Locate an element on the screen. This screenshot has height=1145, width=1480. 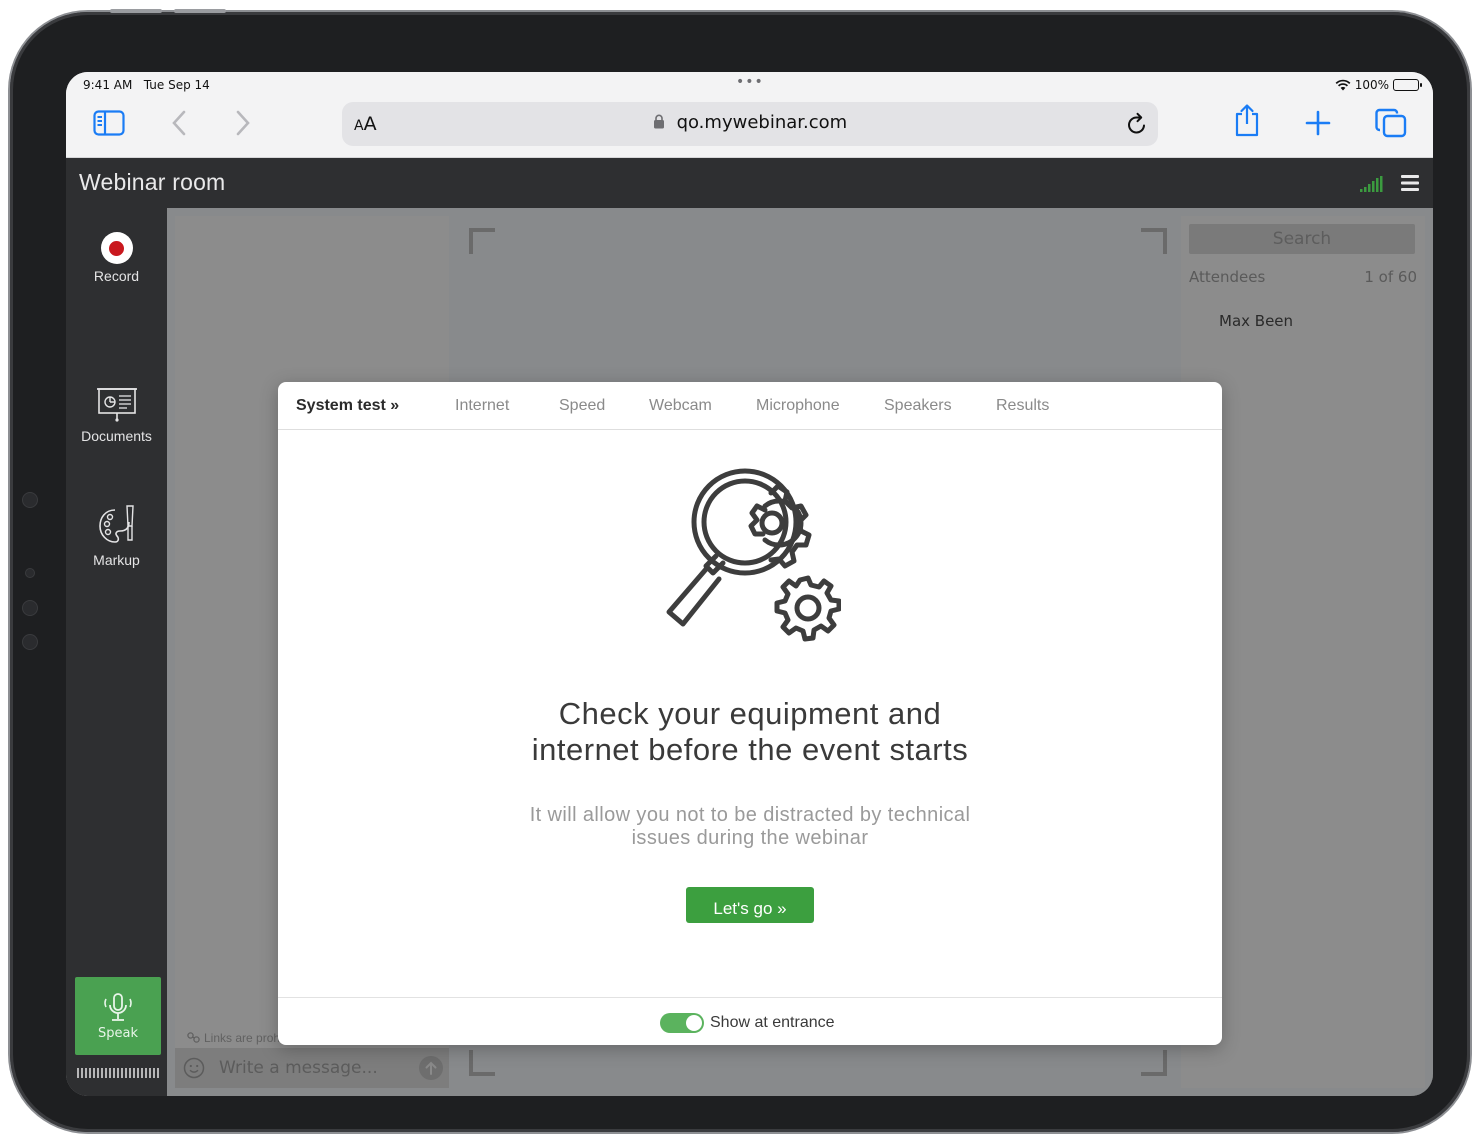
tabs-overview-icon is located at coordinates (1391, 123).